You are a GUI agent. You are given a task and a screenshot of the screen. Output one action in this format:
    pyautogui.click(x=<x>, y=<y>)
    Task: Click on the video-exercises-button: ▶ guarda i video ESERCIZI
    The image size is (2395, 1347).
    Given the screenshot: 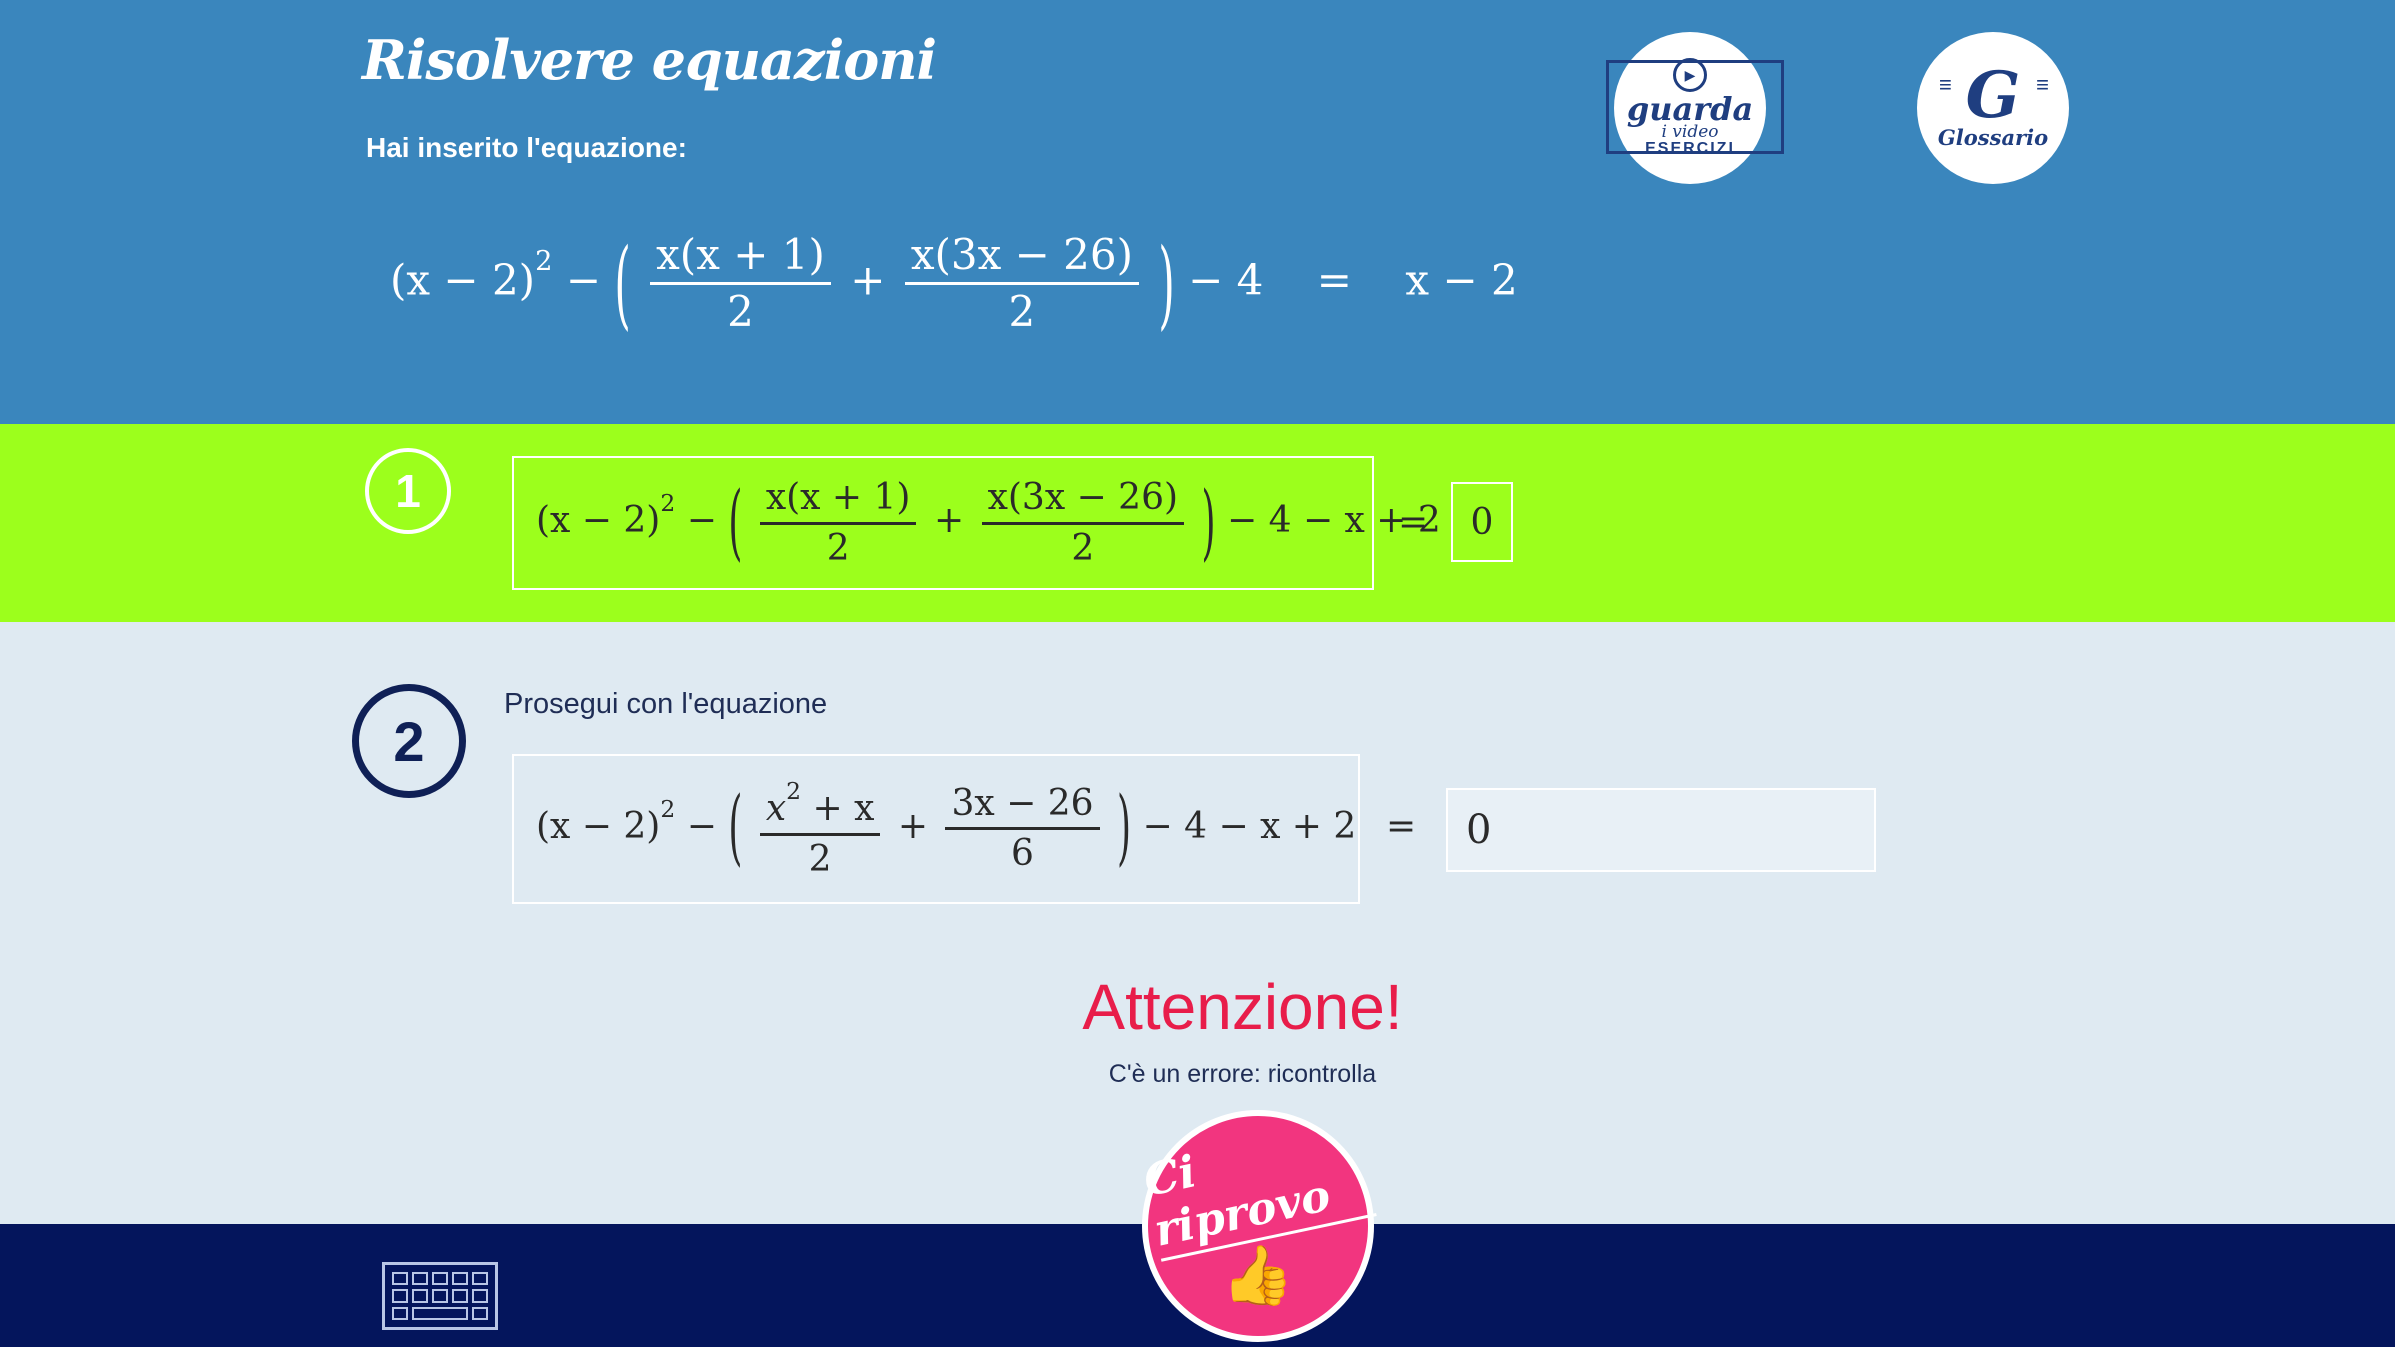 What is the action you would take?
    pyautogui.click(x=1695, y=108)
    